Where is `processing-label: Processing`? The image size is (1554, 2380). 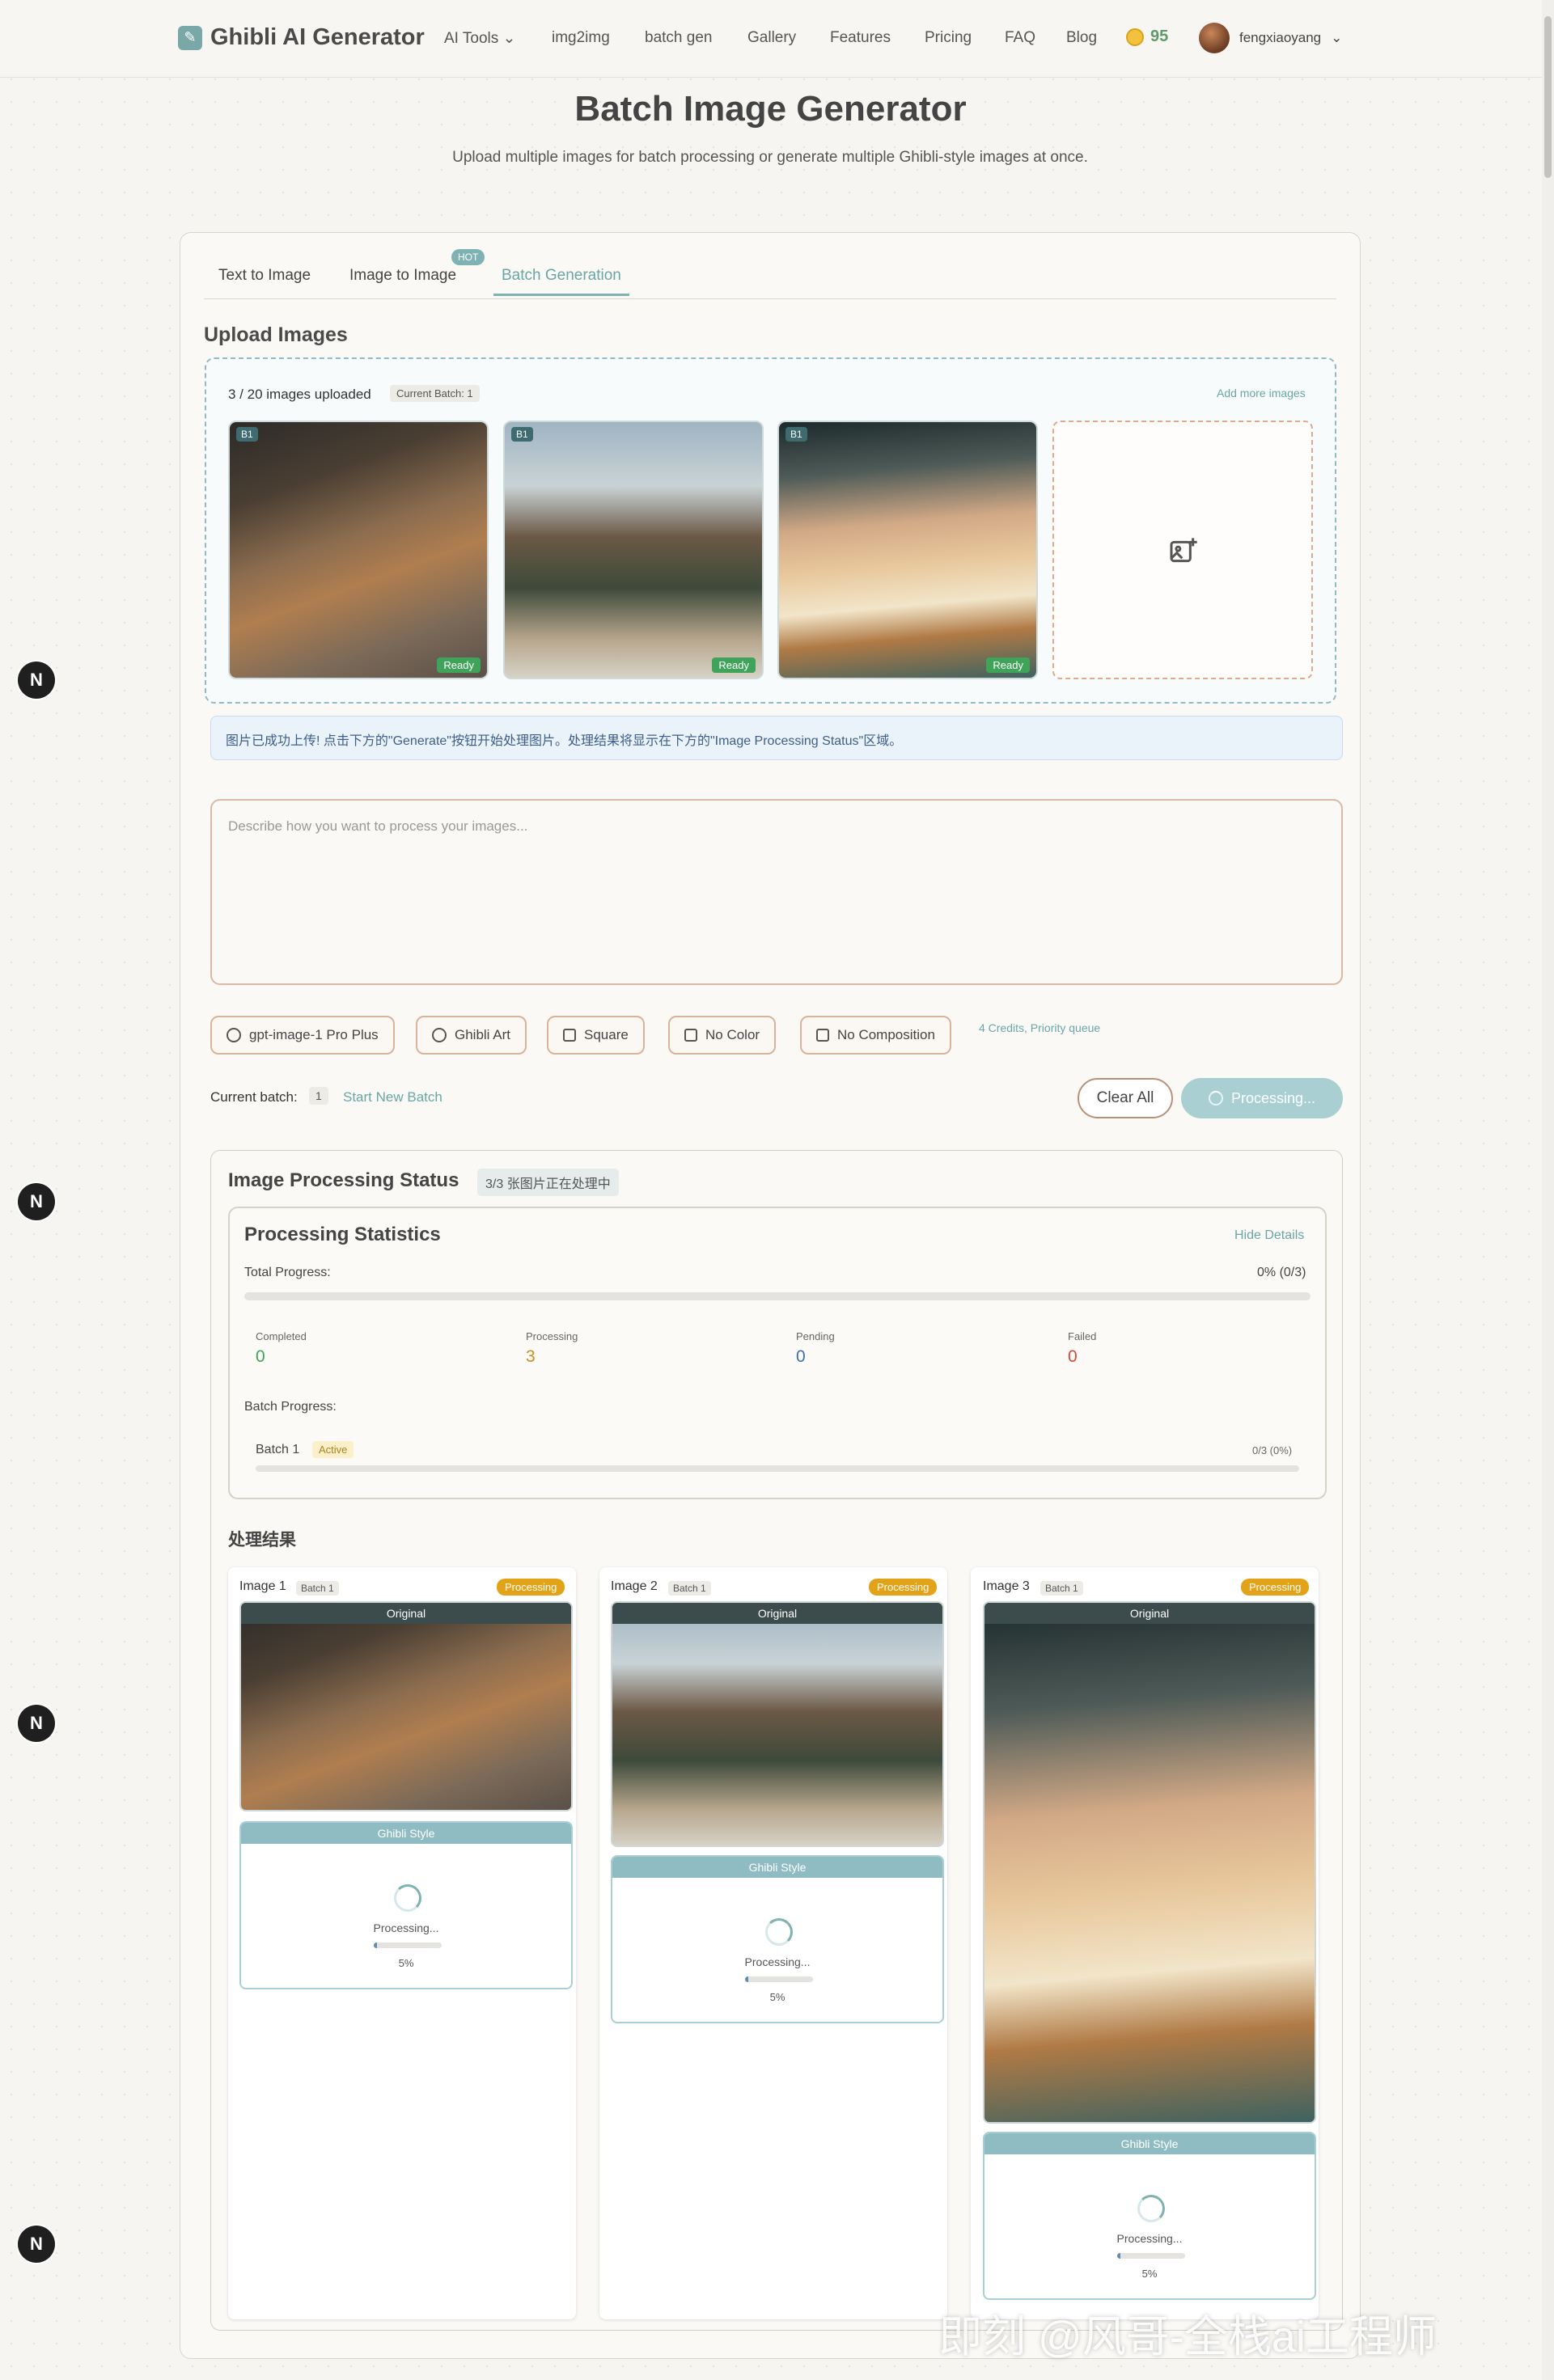
processing-label: Processing is located at coordinates (552, 1336).